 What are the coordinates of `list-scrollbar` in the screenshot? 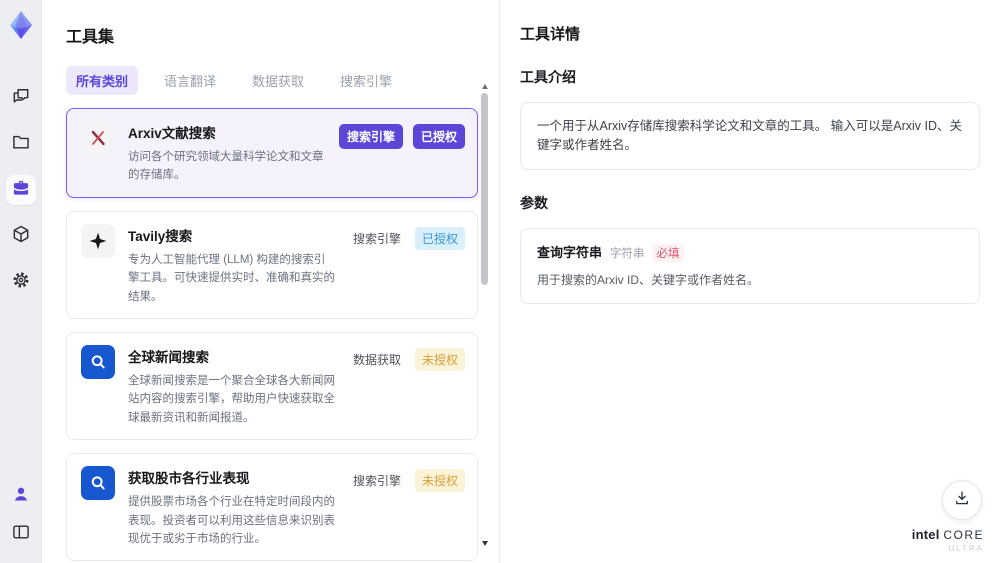 It's located at (485, 319).